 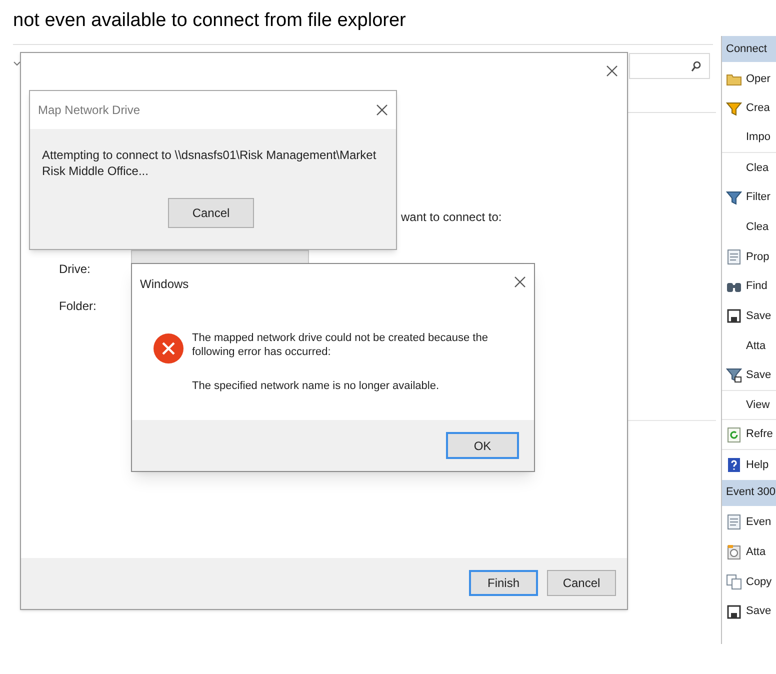 What do you see at coordinates (451, 217) in the screenshot?
I see `prompt-text: want to connect to:` at bounding box center [451, 217].